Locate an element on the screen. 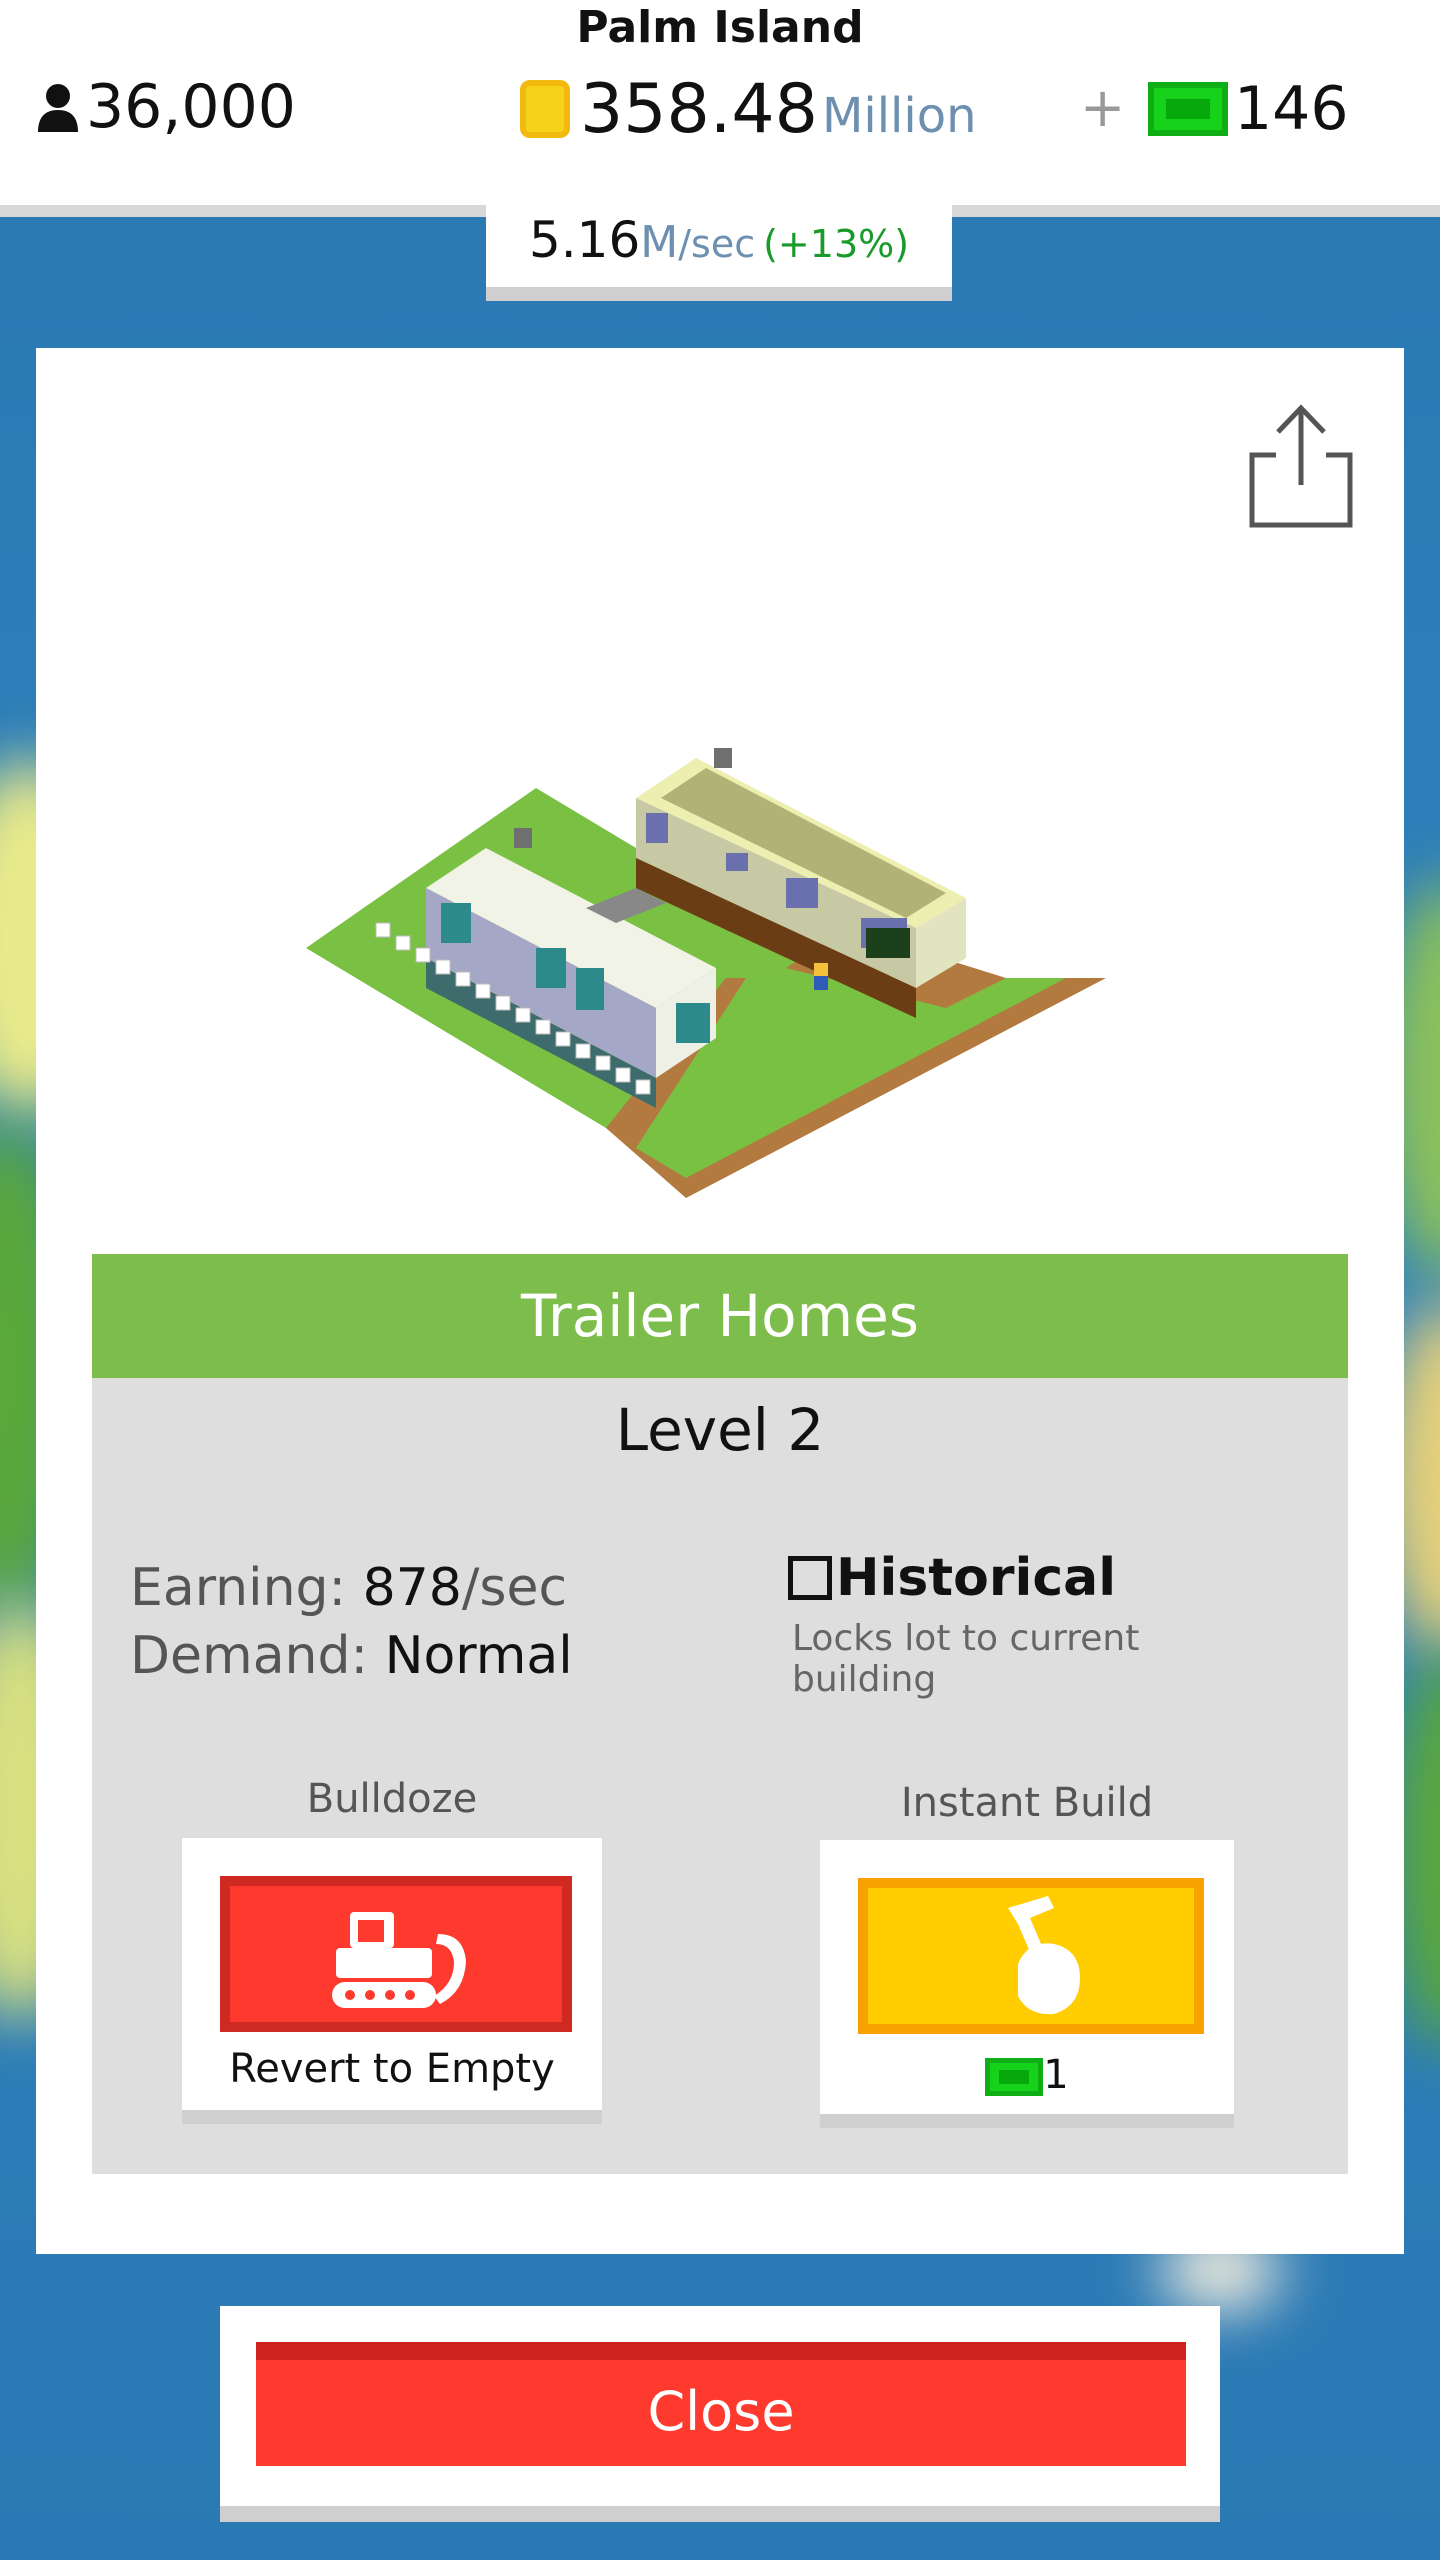 The width and height of the screenshot is (1440, 2560). top-bar: Palm Island 36,000 358.48 Million + 146 is located at coordinates (720, 102).